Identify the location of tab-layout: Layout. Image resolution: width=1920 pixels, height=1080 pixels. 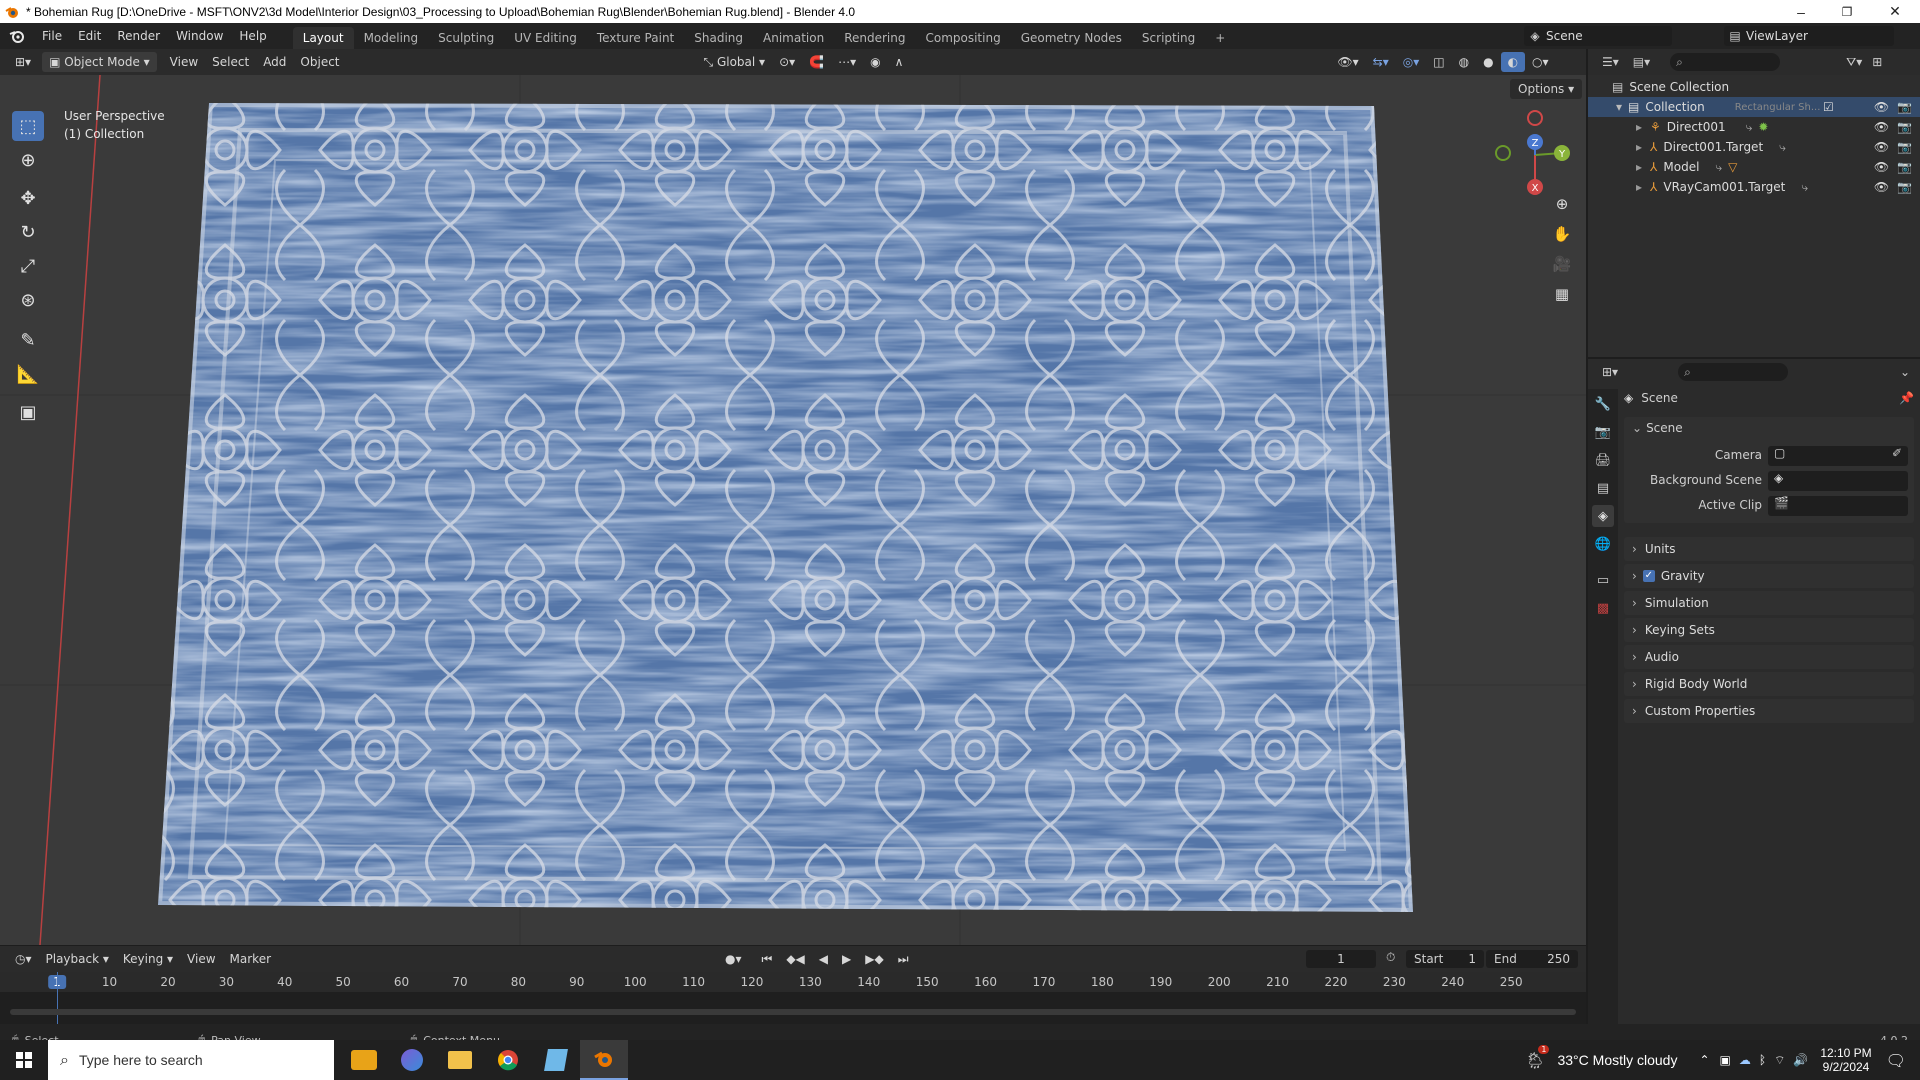
(323, 37).